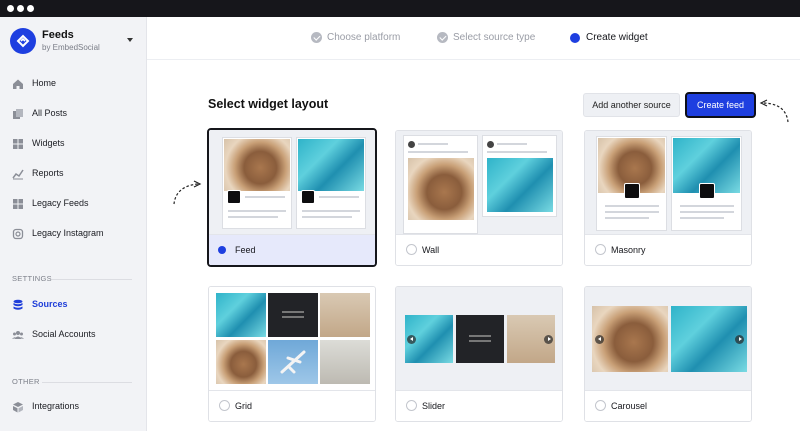 The width and height of the screenshot is (800, 431). I want to click on brand-title: Feeds, so click(58, 35).